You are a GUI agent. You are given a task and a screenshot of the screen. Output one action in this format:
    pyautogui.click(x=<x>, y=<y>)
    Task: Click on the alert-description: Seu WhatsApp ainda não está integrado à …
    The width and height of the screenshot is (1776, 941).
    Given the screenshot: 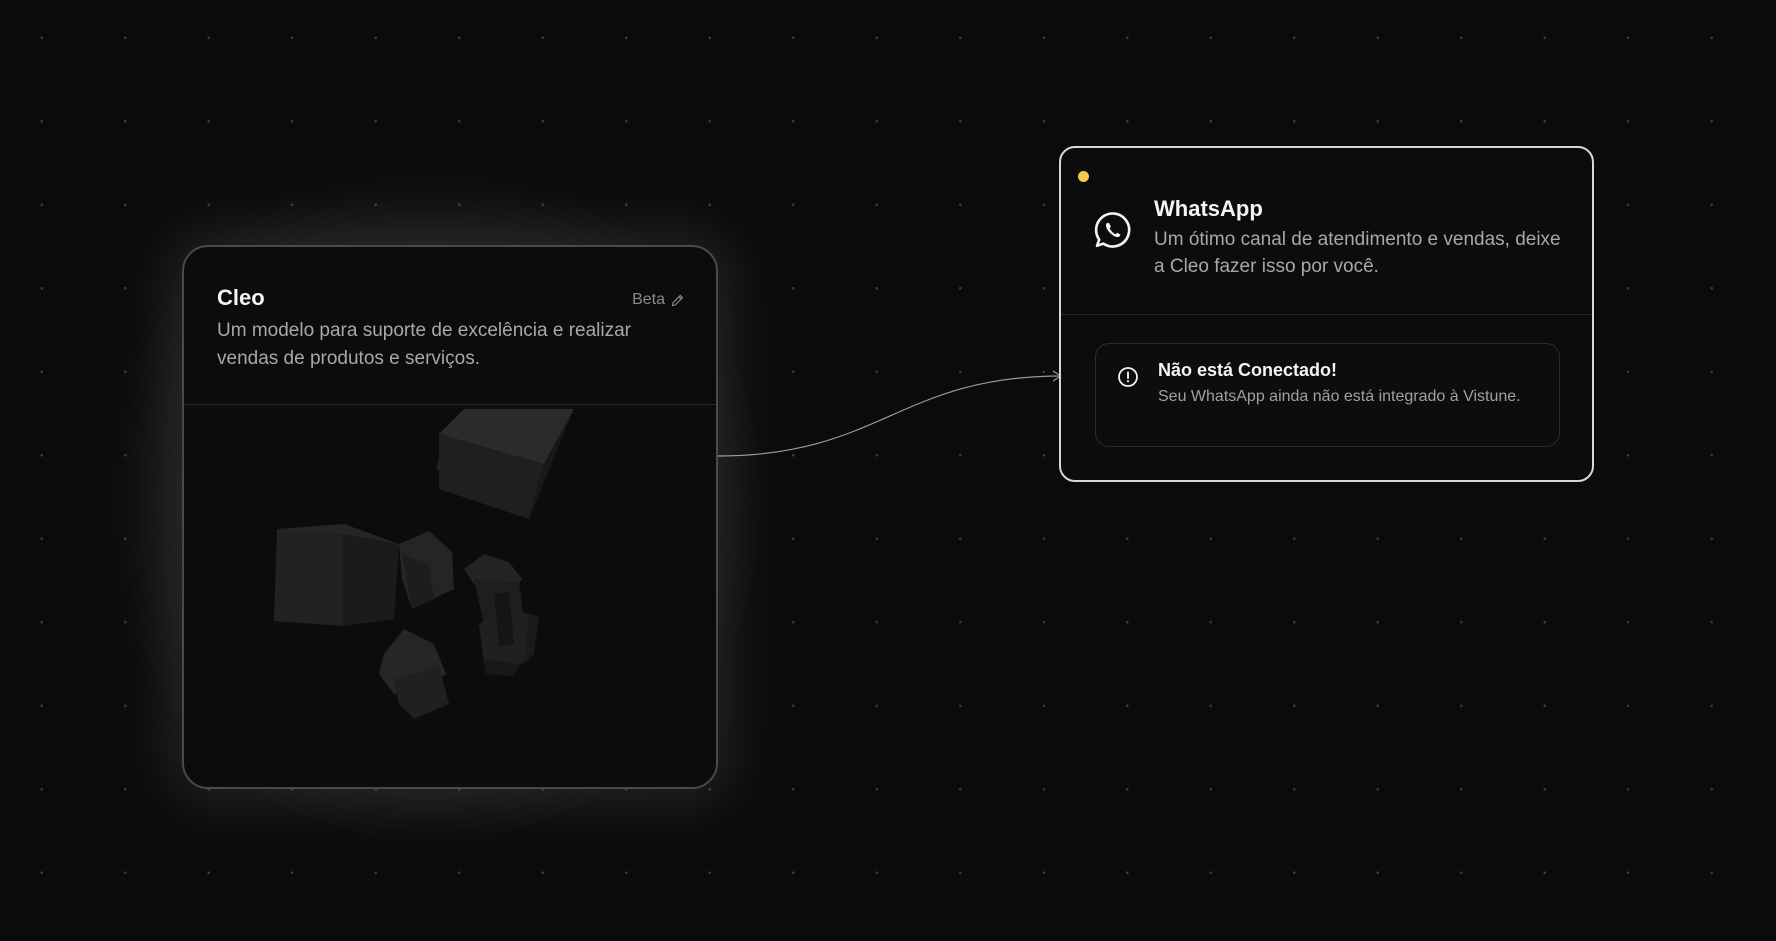 What is the action you would take?
    pyautogui.click(x=1339, y=396)
    